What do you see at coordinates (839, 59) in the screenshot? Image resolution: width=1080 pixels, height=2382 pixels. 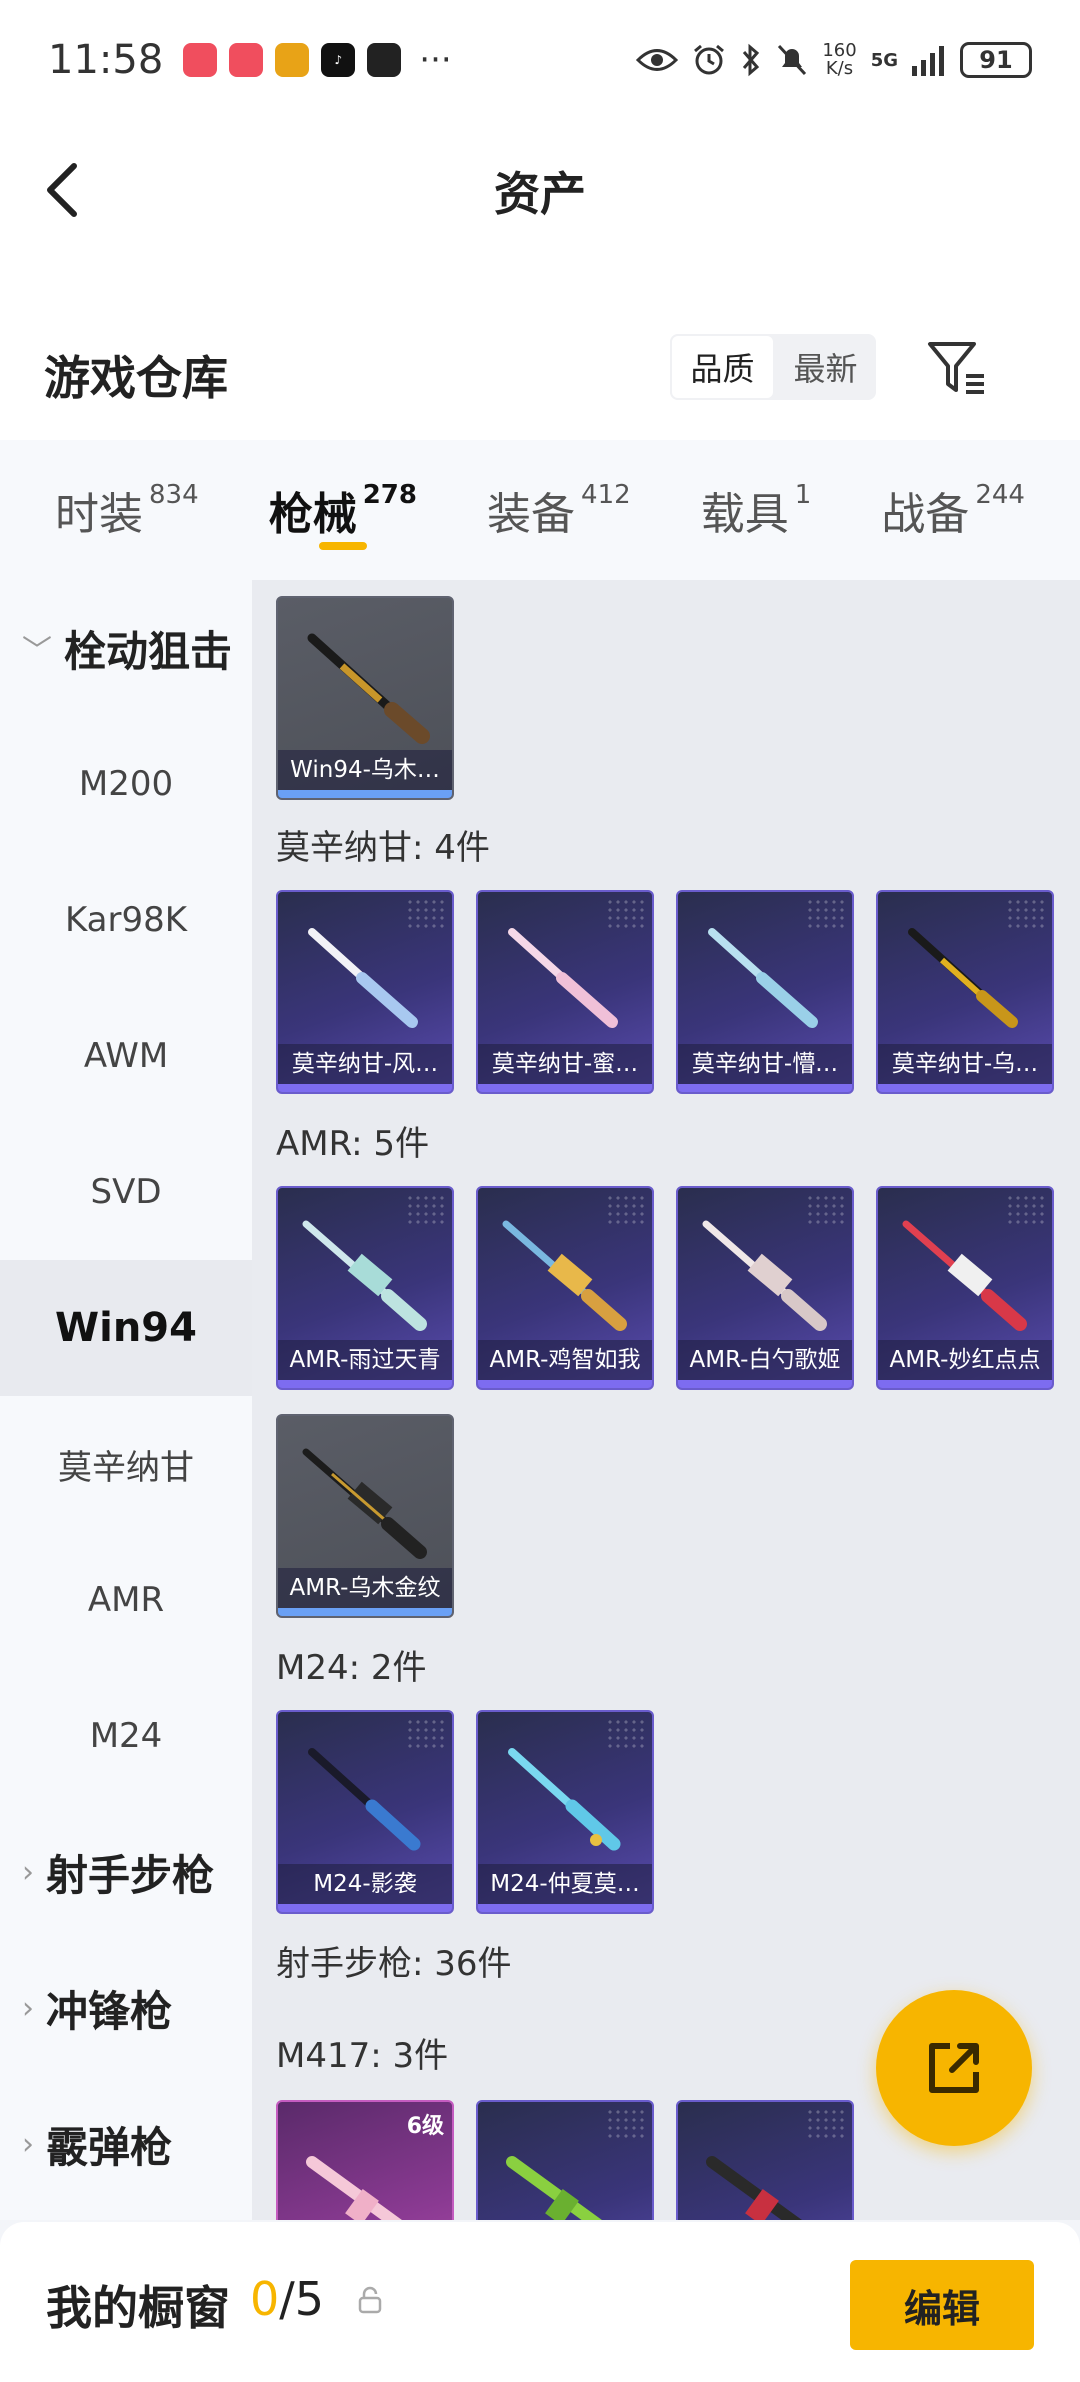 I see `network-speed: 160 K/s` at bounding box center [839, 59].